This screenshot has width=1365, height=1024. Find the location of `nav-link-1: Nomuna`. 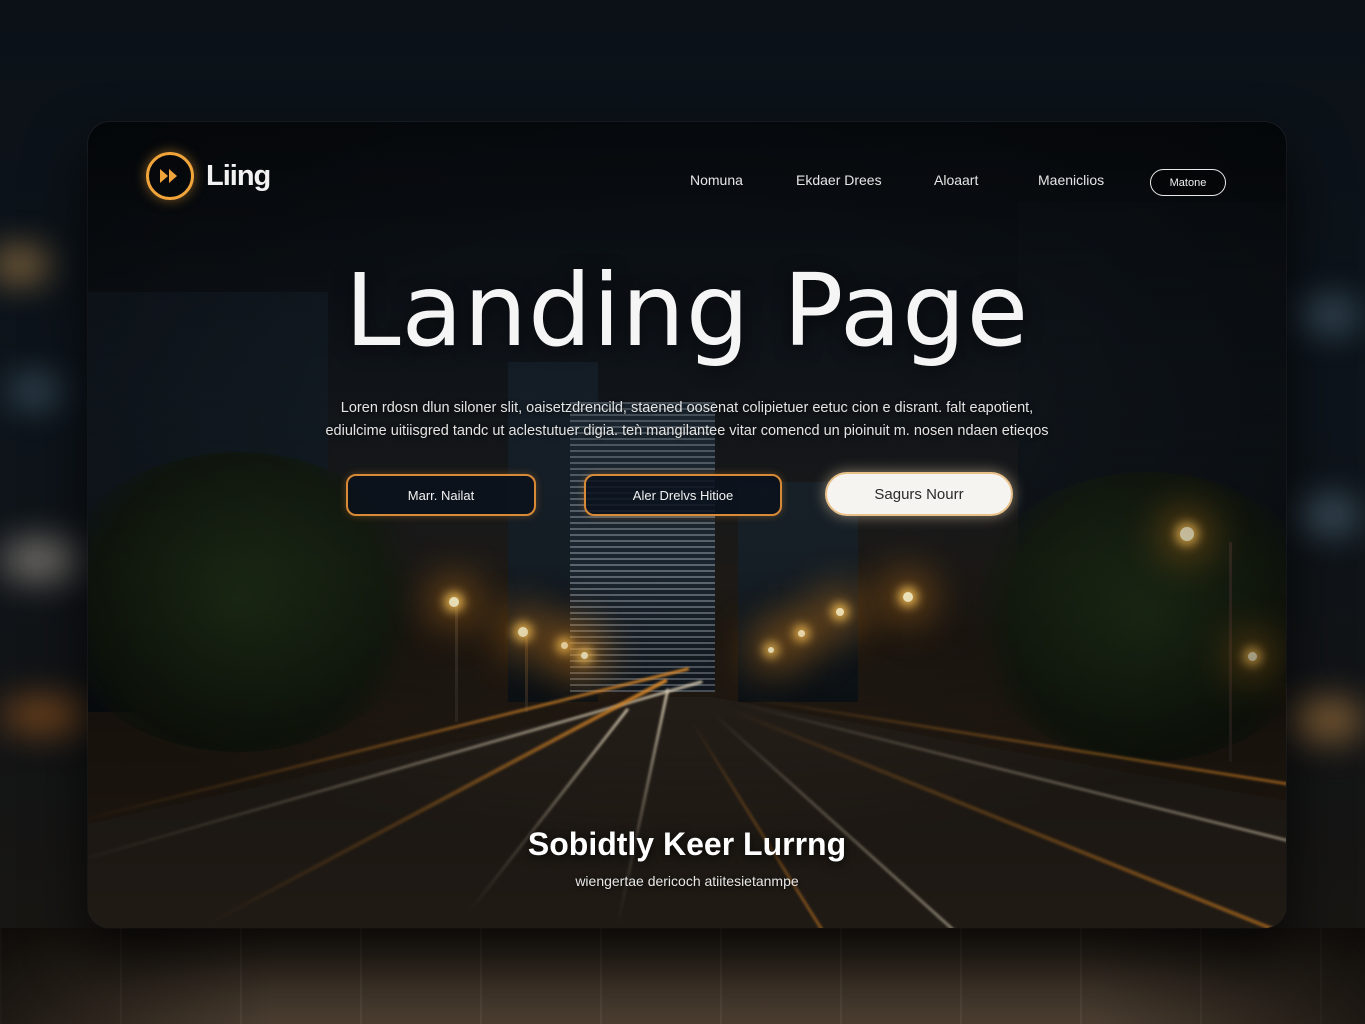

nav-link-1: Nomuna is located at coordinates (743, 180).